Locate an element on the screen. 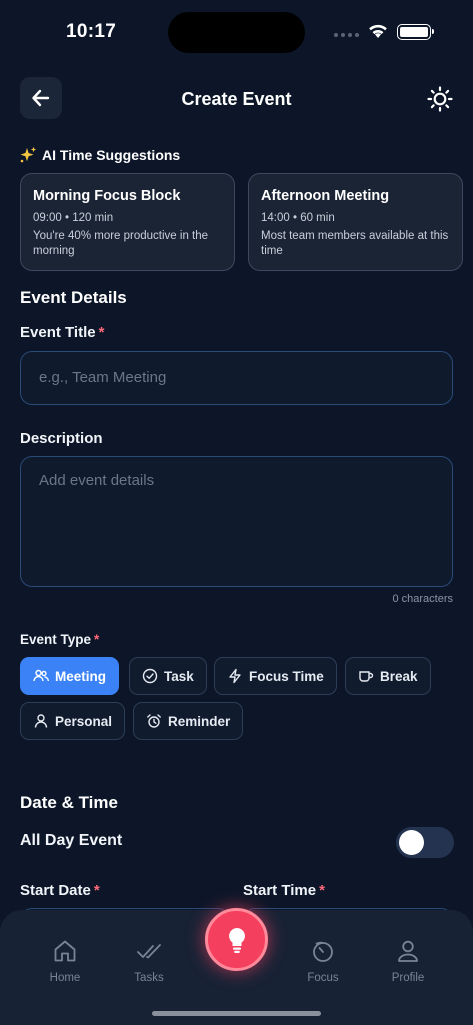 This screenshot has height=1025, width=473. event-title-label-text: Event Title is located at coordinates (58, 332).